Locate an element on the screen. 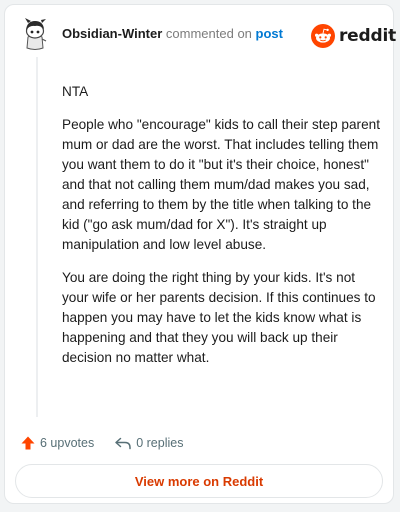  replies-counter: 0 replies is located at coordinates (148, 443).